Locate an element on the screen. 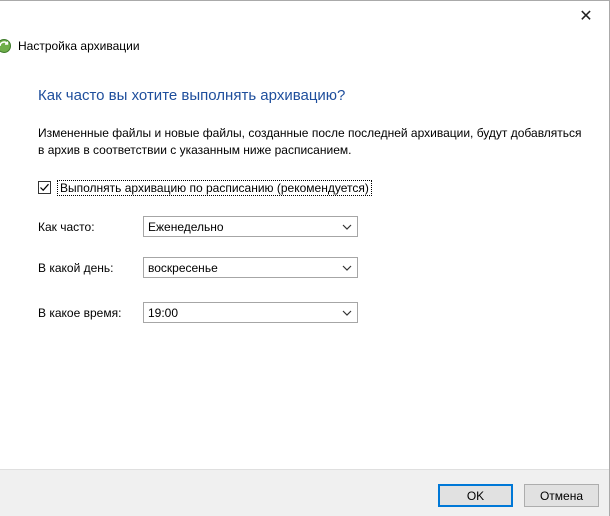 Image resolution: width=610 pixels, height=516 pixels. dialog-title: Настройка архивации is located at coordinates (79, 46).